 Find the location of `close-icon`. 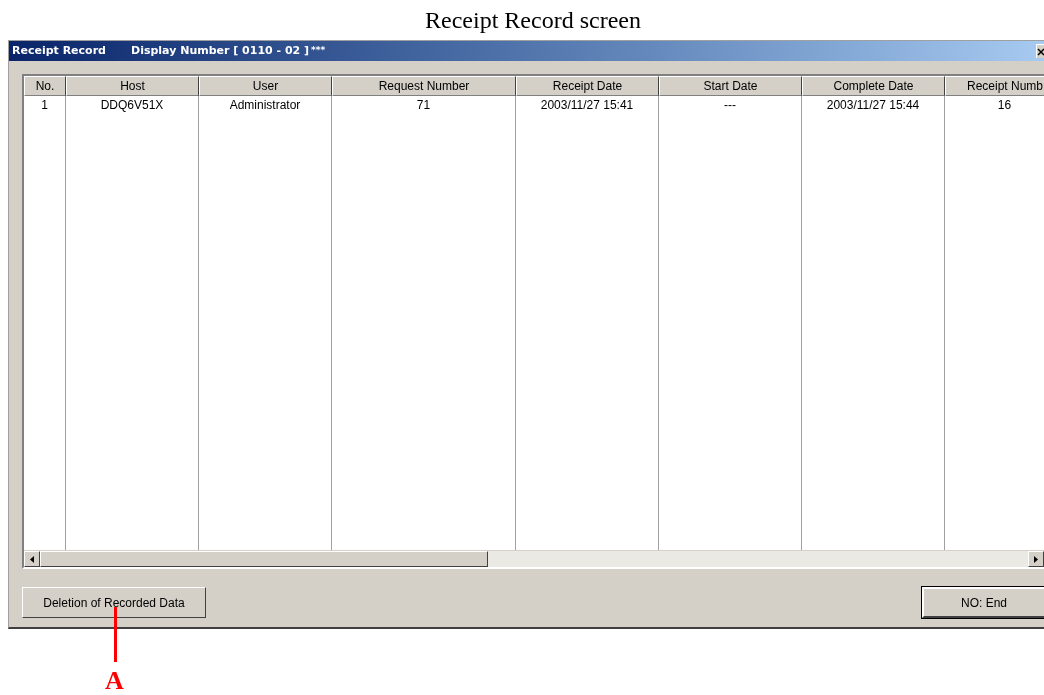

close-icon is located at coordinates (1040, 51).